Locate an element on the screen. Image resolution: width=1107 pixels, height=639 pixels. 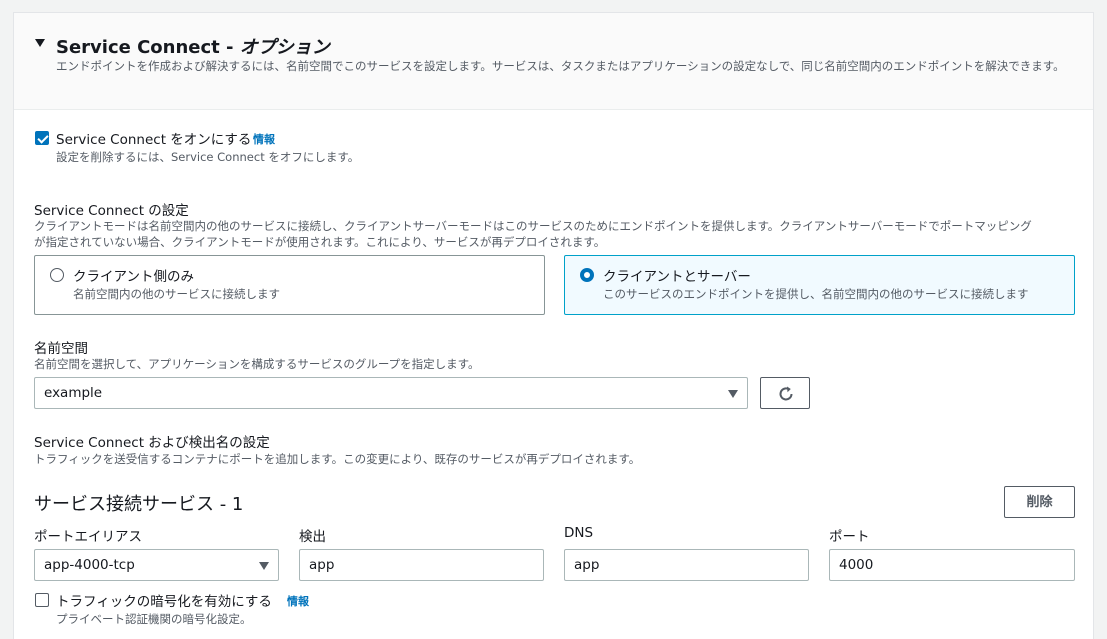
enable-info-link: 情報 is located at coordinates (264, 139).